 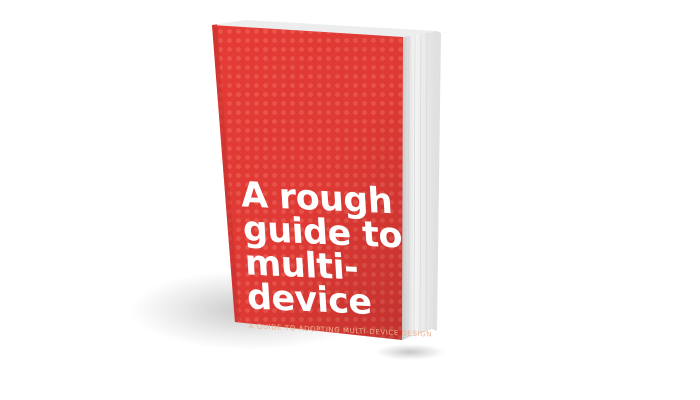 I want to click on book-pages, so click(x=419, y=185).